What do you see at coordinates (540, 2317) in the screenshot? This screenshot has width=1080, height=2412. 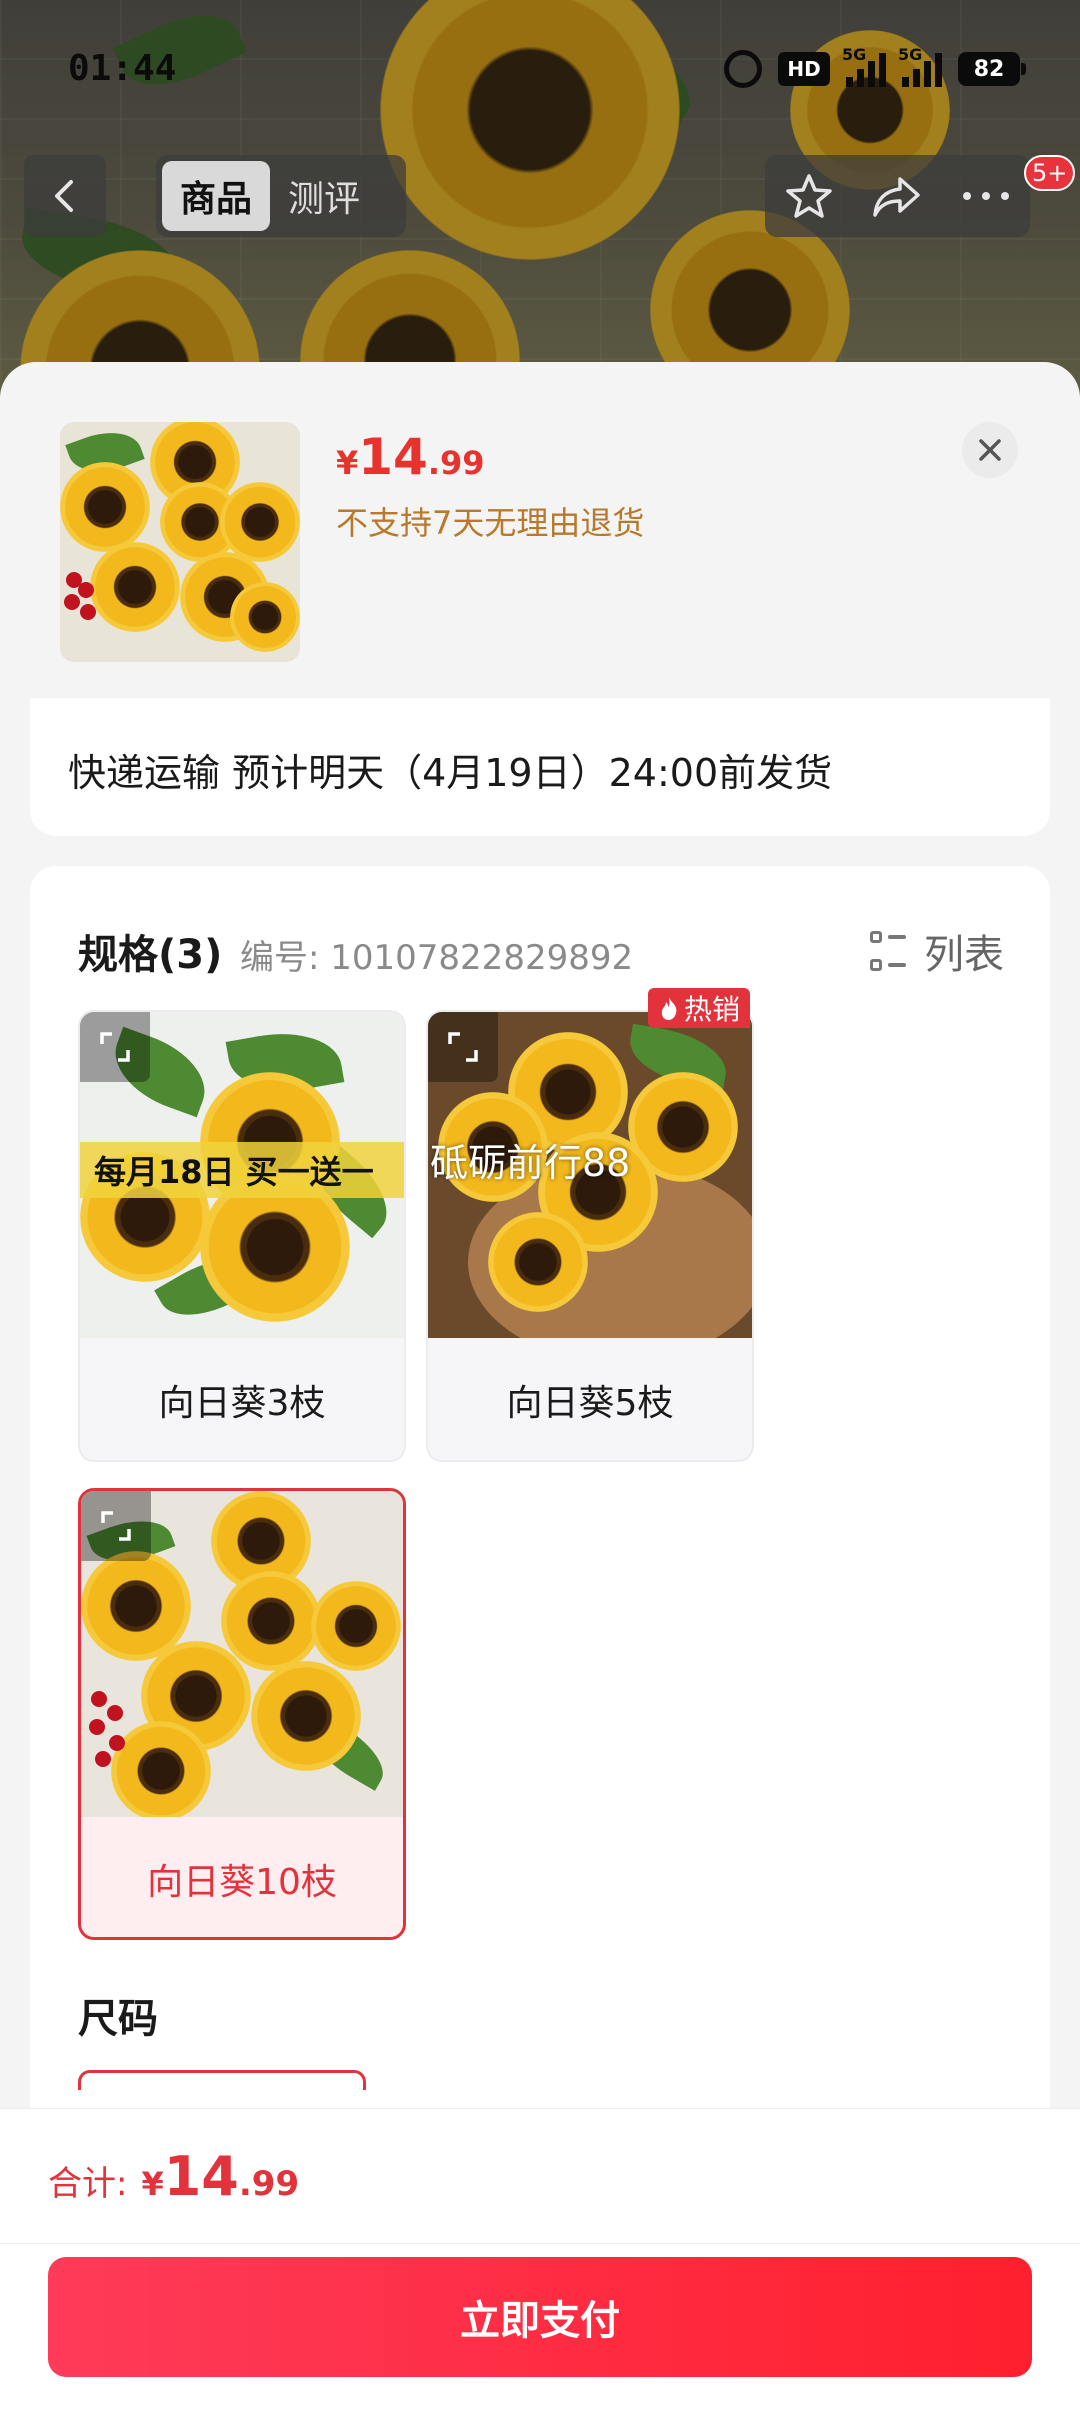 I see `pay-now-button: 立即支付` at bounding box center [540, 2317].